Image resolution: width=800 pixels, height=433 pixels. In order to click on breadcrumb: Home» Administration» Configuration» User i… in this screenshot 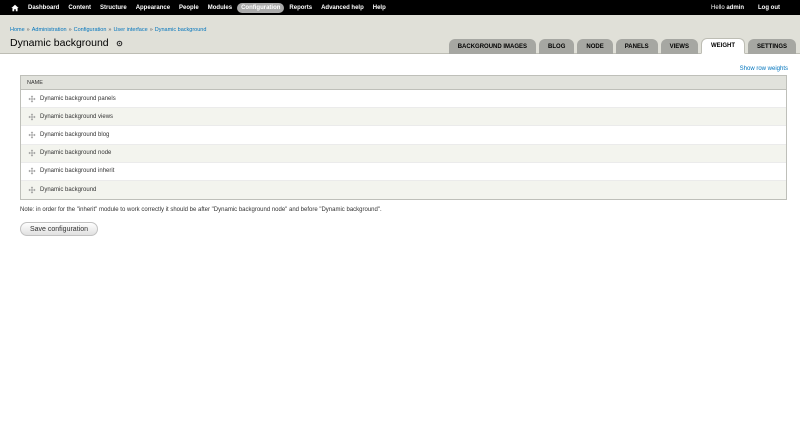, I will do `click(108, 30)`.